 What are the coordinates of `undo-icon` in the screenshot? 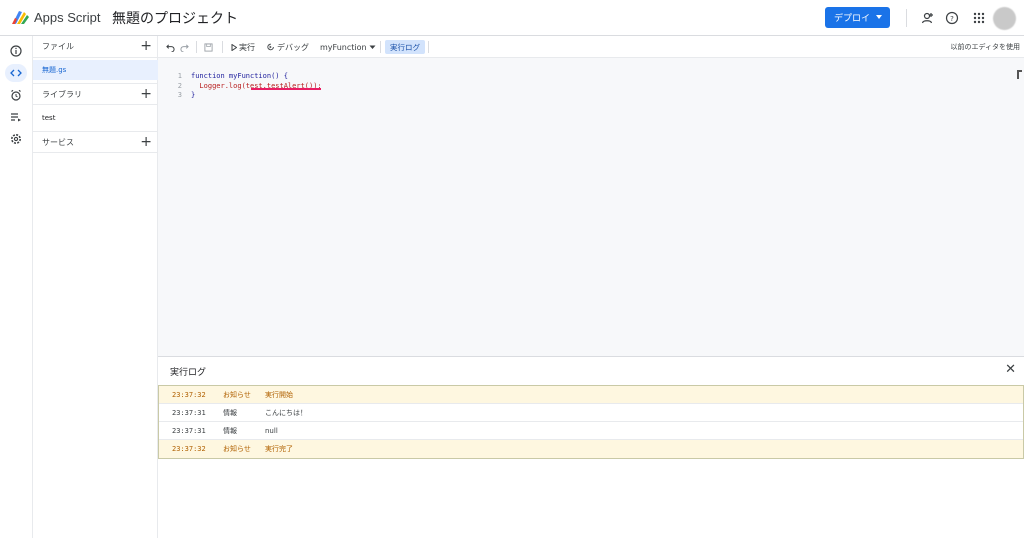 It's located at (170, 47).